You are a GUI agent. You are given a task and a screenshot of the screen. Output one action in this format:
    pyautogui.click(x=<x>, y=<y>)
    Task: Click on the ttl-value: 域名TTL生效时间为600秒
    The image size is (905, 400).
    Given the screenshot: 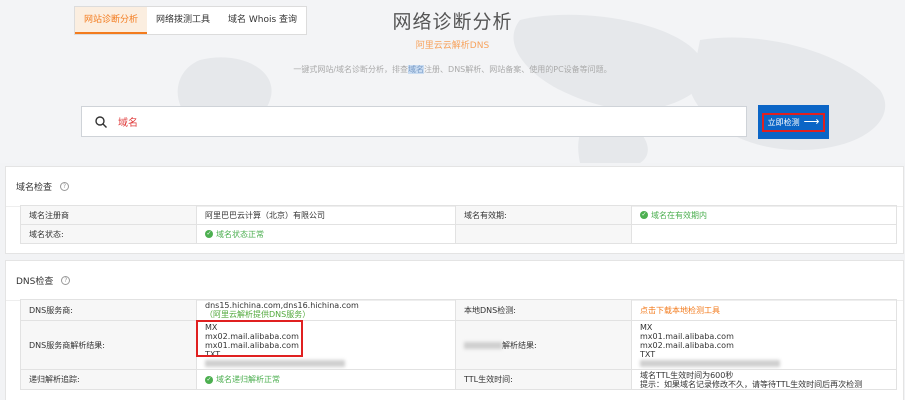 What is the action you would take?
    pyautogui.click(x=687, y=375)
    